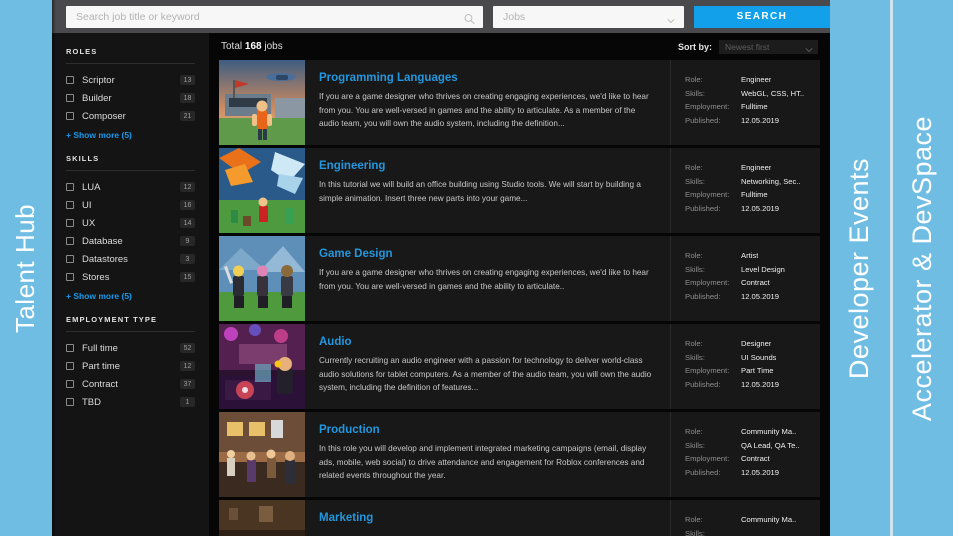 The image size is (953, 536). I want to click on search-button: SEARCH, so click(762, 16).